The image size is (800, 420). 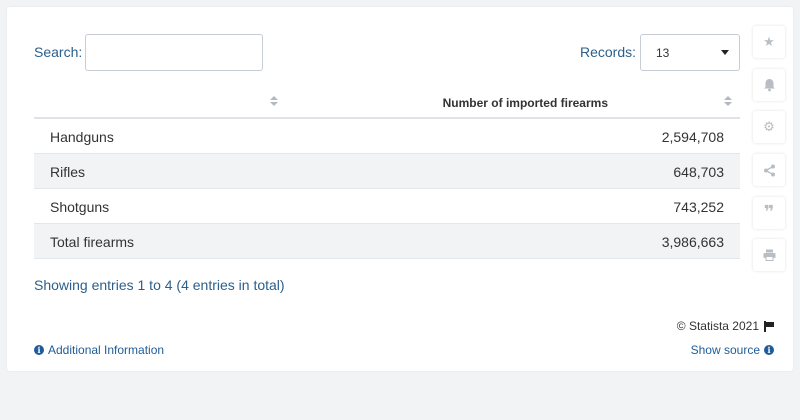 What do you see at coordinates (692, 242) in the screenshot?
I see `row-value: 3,986,663` at bounding box center [692, 242].